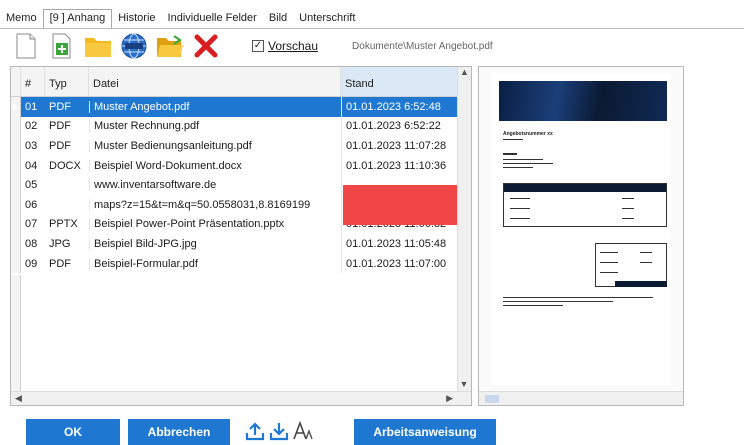 The height and width of the screenshot is (445, 744). Describe the element at coordinates (449, 398) in the screenshot. I see `scroll-right-icon: ▶` at that location.